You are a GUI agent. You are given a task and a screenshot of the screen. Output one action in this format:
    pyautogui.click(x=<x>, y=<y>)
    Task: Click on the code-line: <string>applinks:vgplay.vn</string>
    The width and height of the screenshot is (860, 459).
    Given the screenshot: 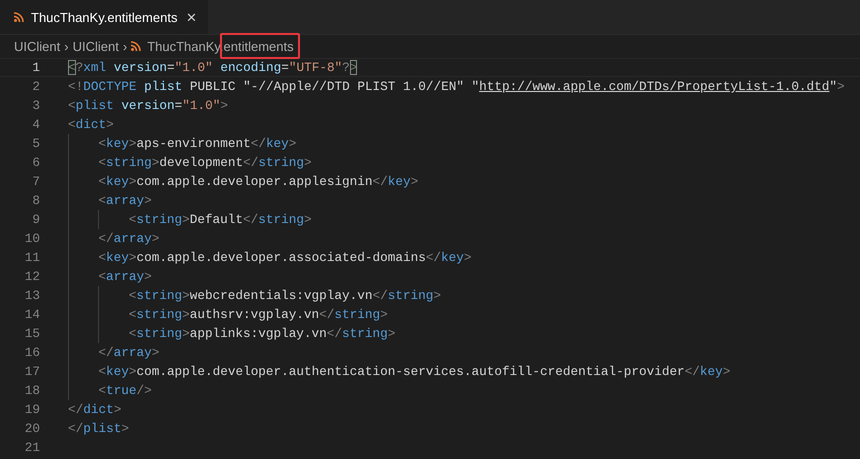 What is the action you would take?
    pyautogui.click(x=232, y=333)
    